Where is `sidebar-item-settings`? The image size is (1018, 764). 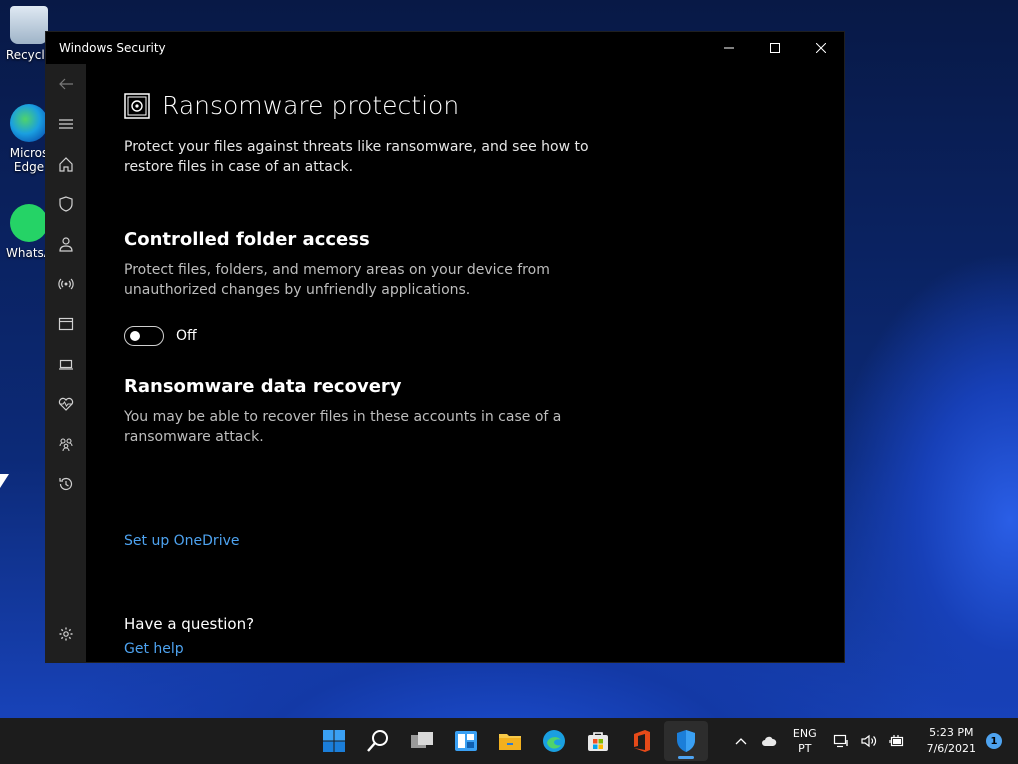 sidebar-item-settings is located at coordinates (66, 634).